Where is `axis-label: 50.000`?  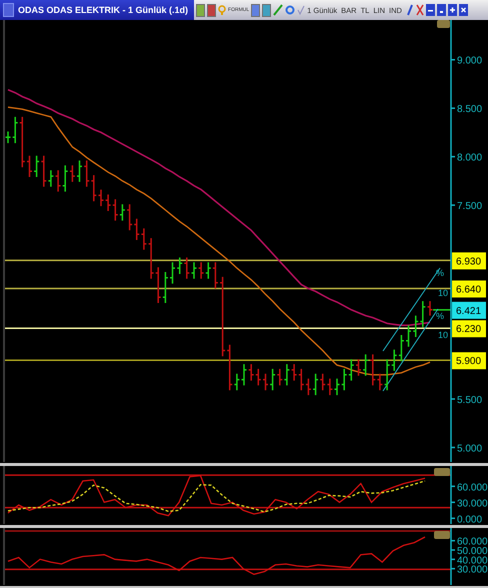
axis-label: 50.000 is located at coordinates (472, 552).